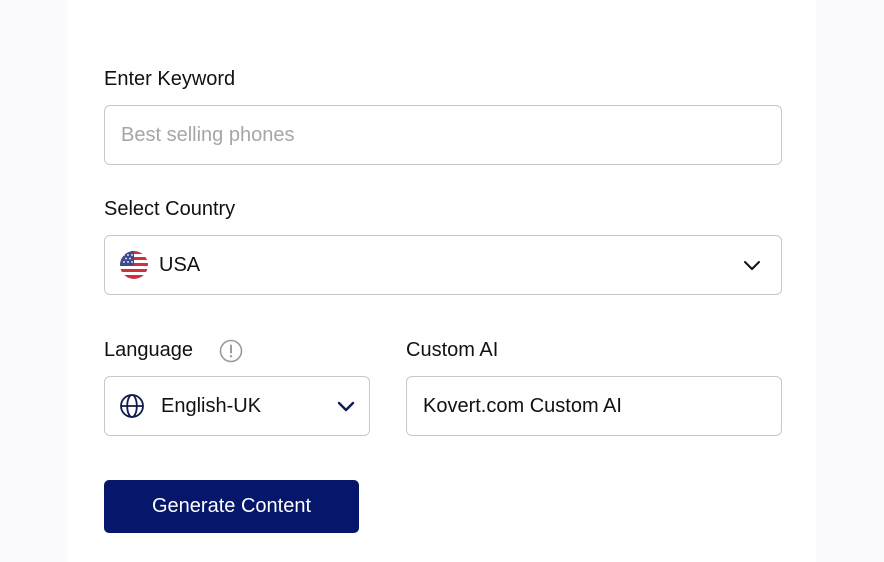  I want to click on country-label: Select Country, so click(170, 209).